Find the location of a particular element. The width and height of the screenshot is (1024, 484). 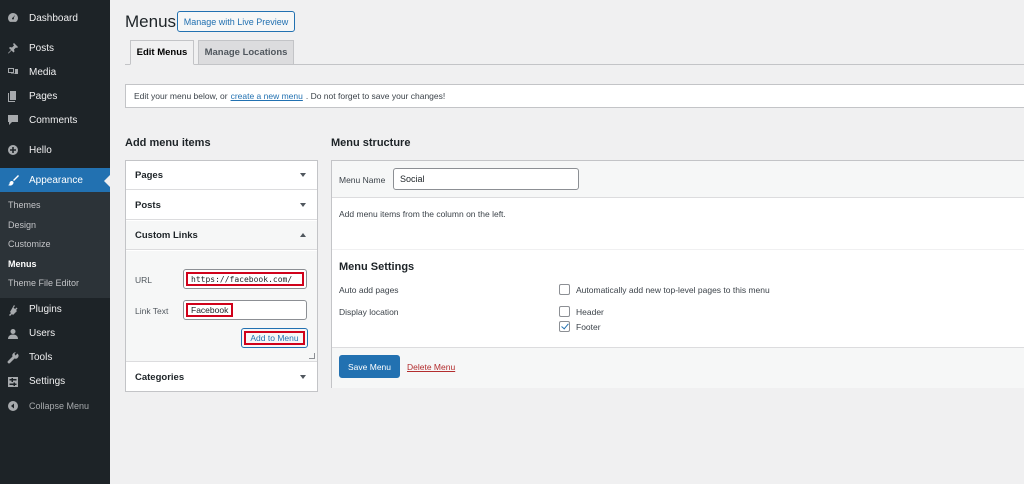

nav-media: Media is located at coordinates (55, 72).